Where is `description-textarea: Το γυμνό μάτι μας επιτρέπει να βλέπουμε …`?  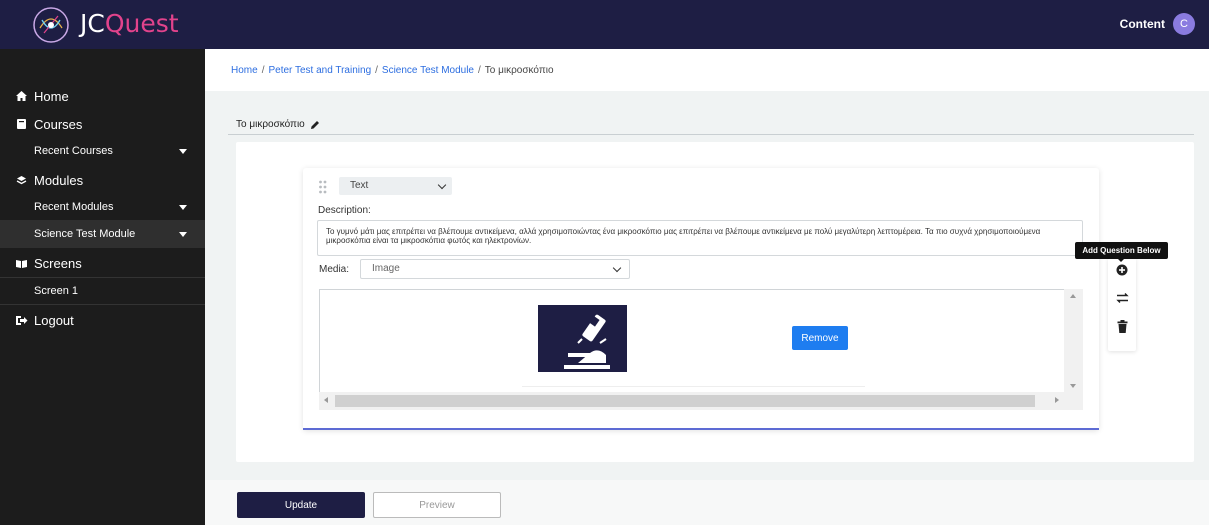
description-textarea: Το γυμνό μάτι μας επιτρέπει να βλέπουμε … is located at coordinates (700, 238).